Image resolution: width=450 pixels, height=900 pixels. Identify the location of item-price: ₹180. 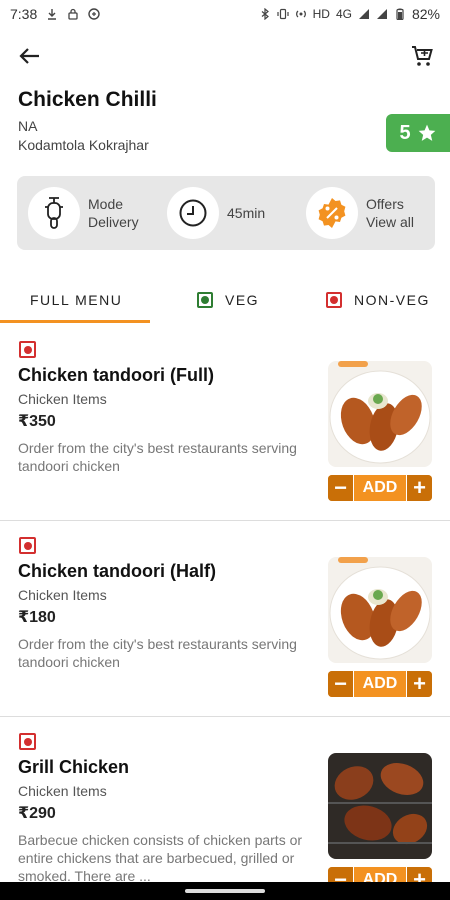
(37, 617).